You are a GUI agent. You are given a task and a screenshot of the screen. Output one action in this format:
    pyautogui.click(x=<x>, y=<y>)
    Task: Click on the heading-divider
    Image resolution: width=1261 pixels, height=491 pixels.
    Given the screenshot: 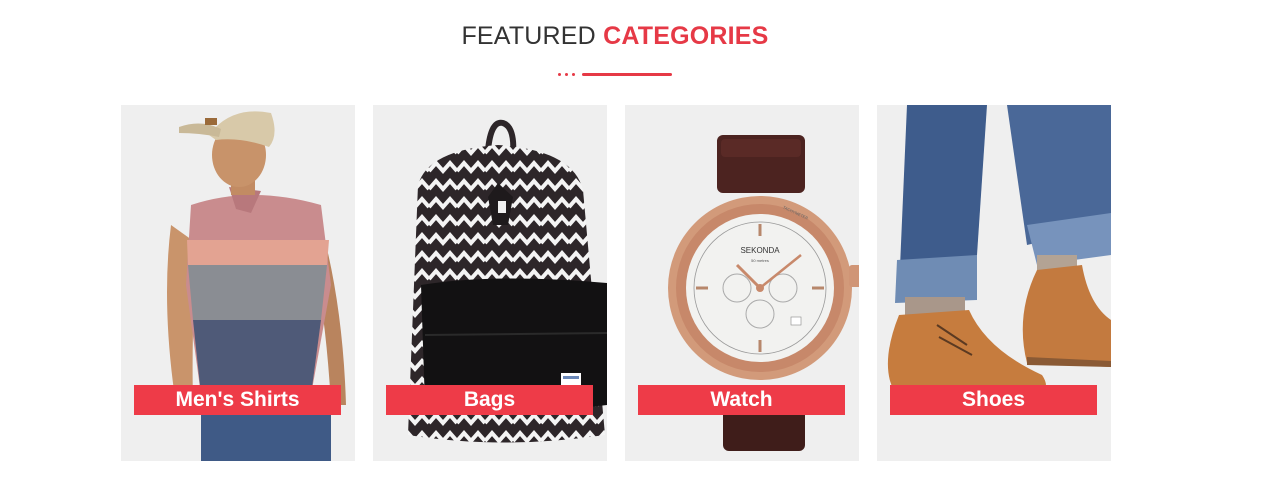 What is the action you would take?
    pyautogui.click(x=615, y=74)
    